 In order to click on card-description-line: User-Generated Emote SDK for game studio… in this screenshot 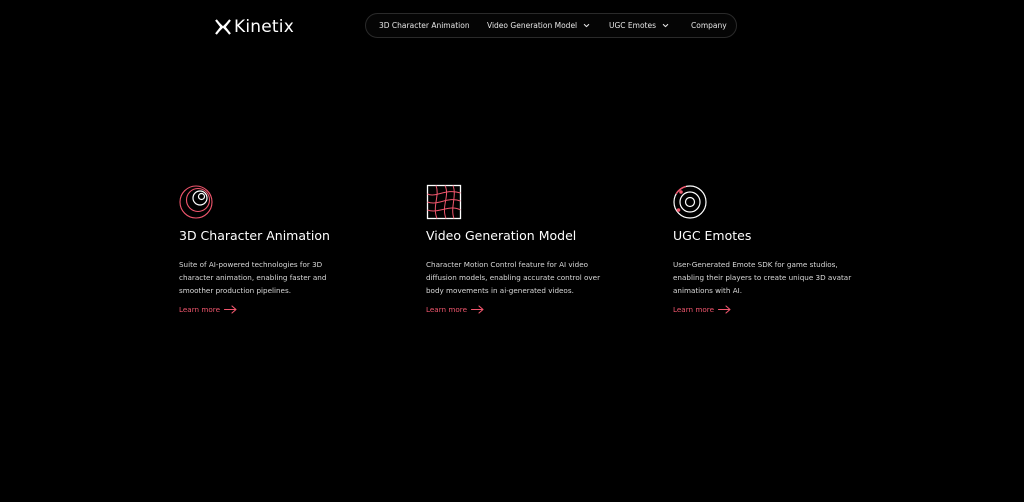, I will do `click(755, 264)`.